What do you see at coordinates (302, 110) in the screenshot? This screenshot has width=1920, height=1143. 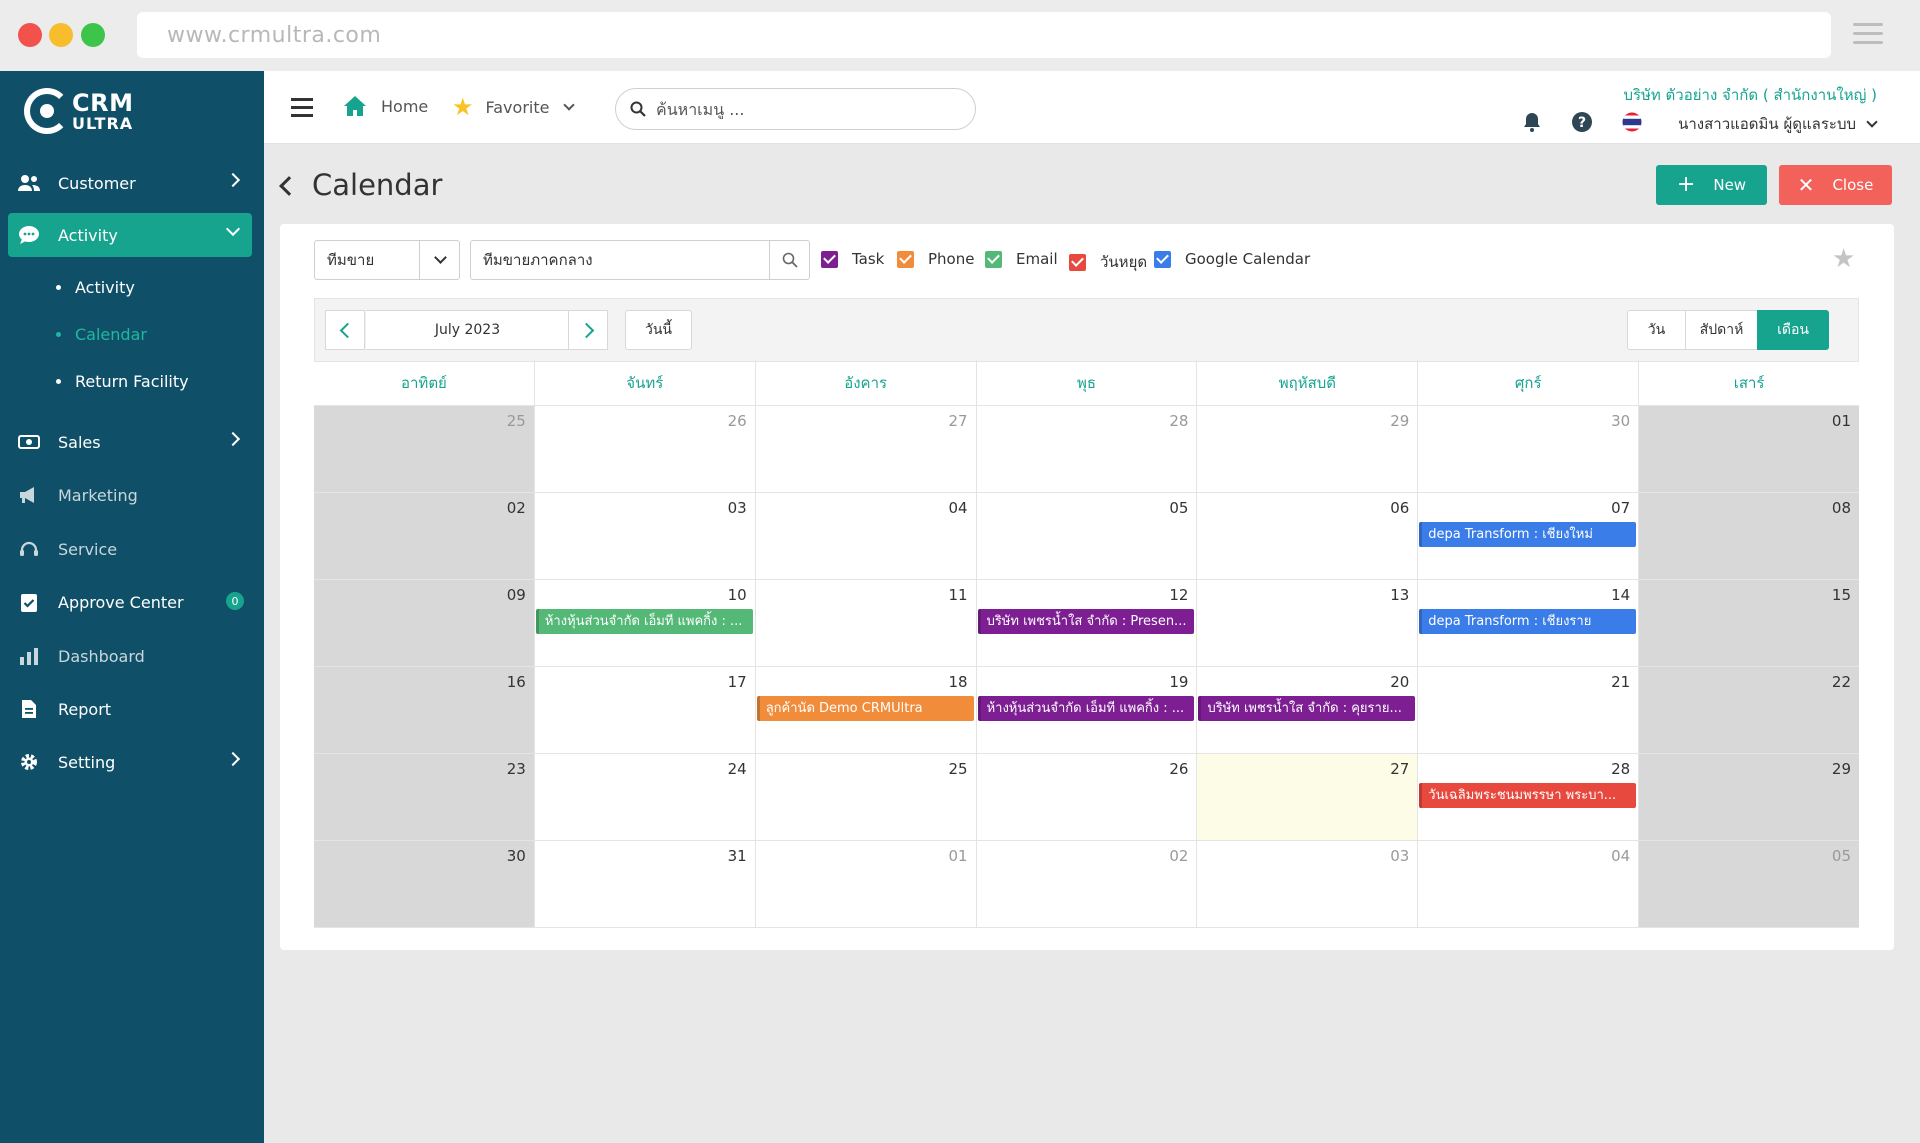 I see `menu-toggle-icon` at bounding box center [302, 110].